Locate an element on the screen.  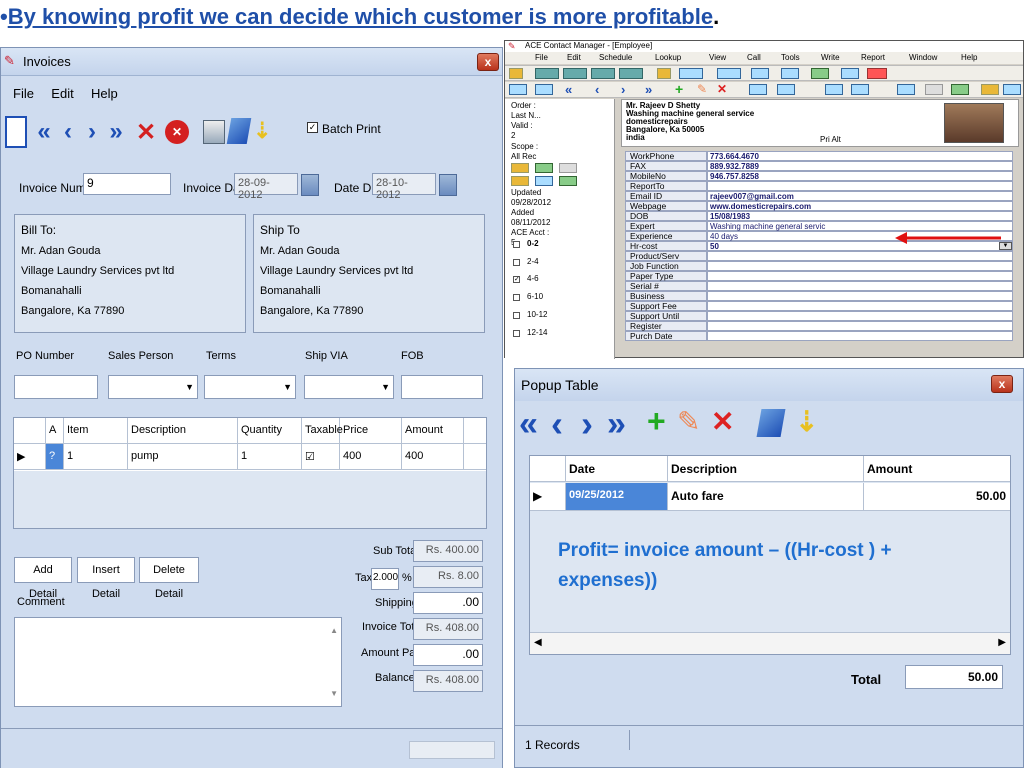
menu-lookup: Lookup is located at coordinates (668, 57).